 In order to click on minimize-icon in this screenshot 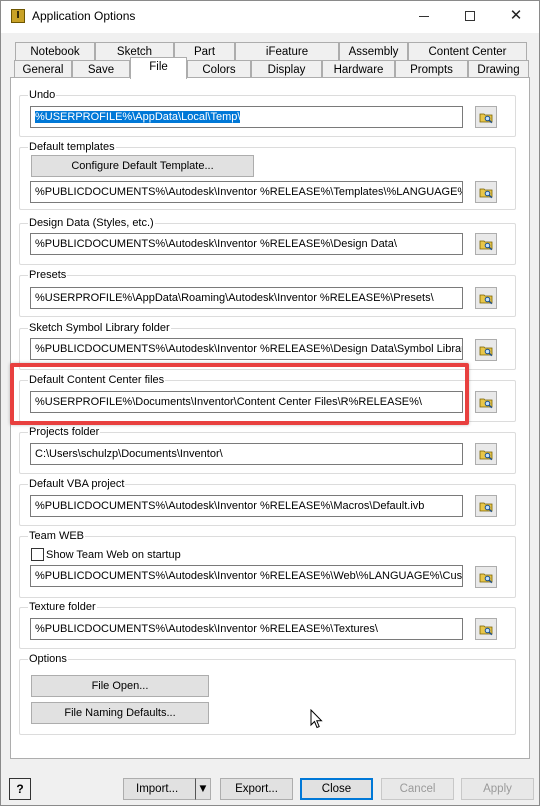, I will do `click(424, 16)`.